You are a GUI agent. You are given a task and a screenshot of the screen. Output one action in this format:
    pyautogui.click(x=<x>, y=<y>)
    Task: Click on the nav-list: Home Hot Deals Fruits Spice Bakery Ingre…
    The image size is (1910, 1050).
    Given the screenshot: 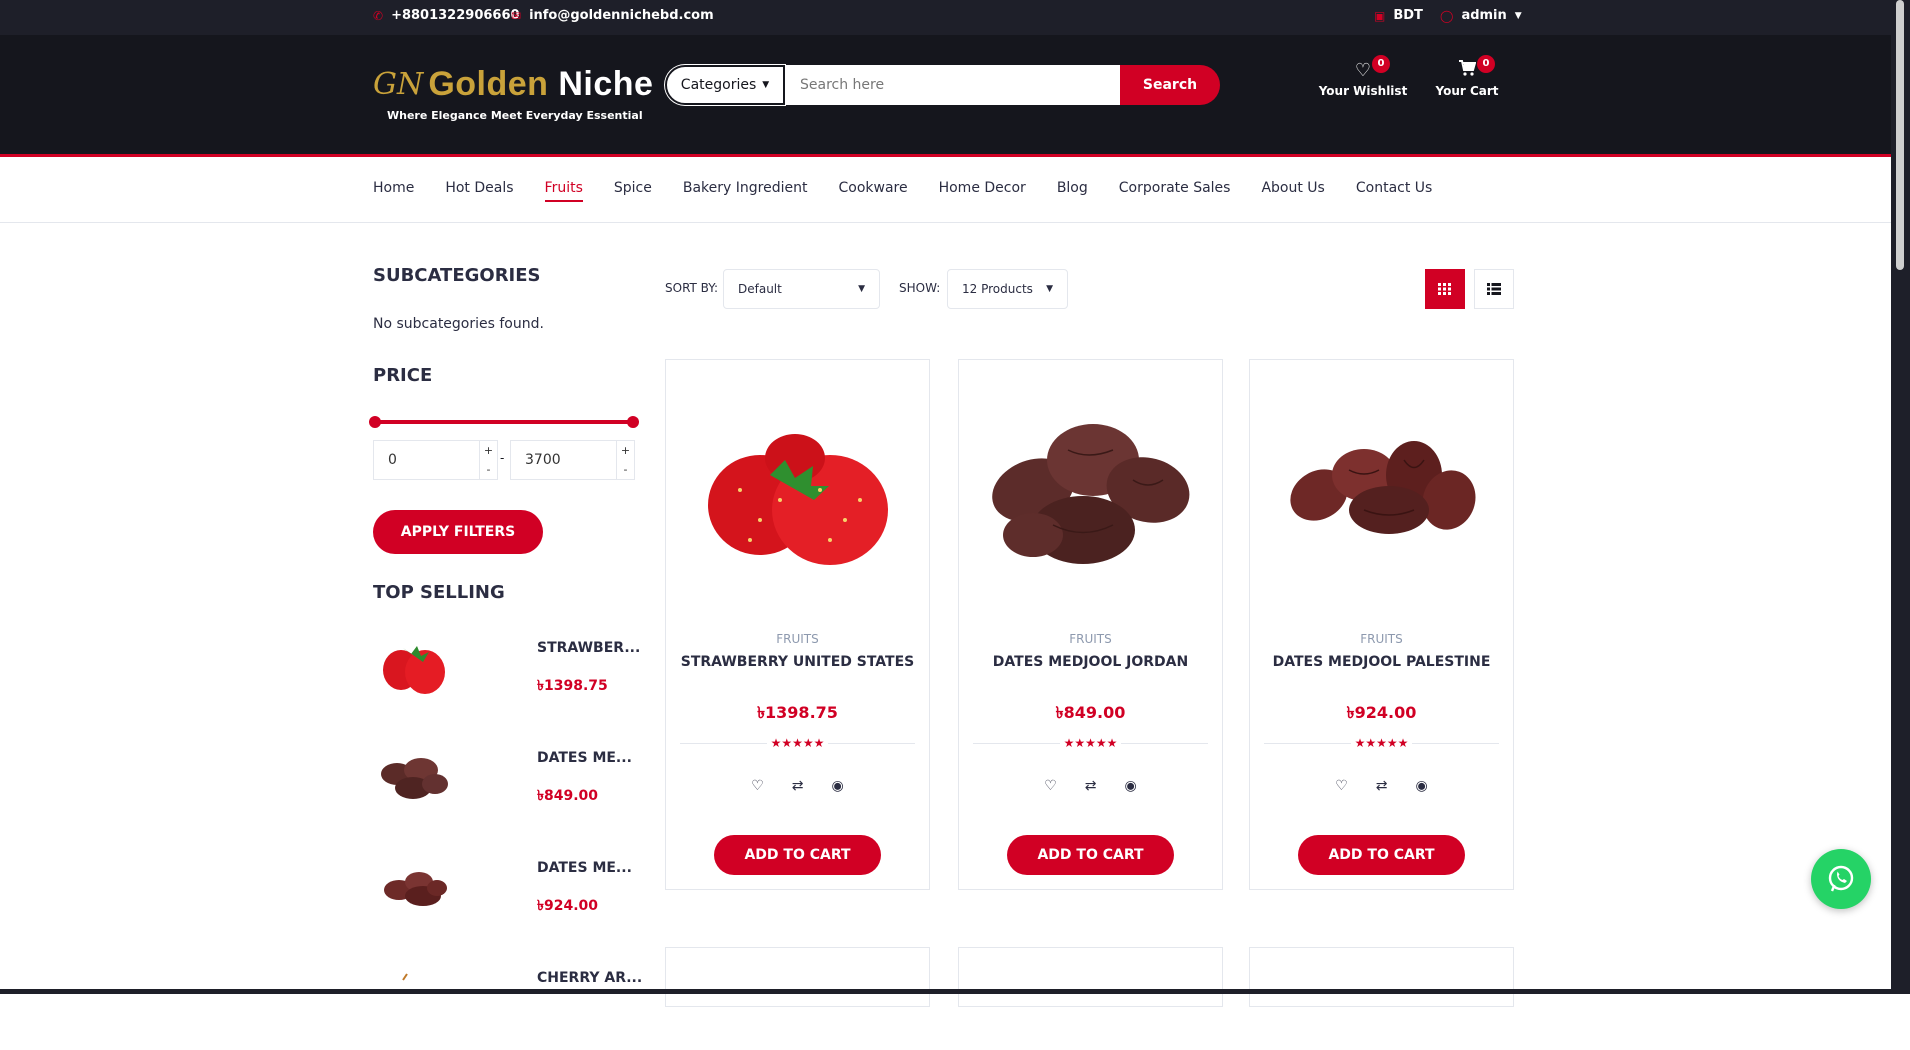 What is the action you would take?
    pyautogui.click(x=902, y=191)
    